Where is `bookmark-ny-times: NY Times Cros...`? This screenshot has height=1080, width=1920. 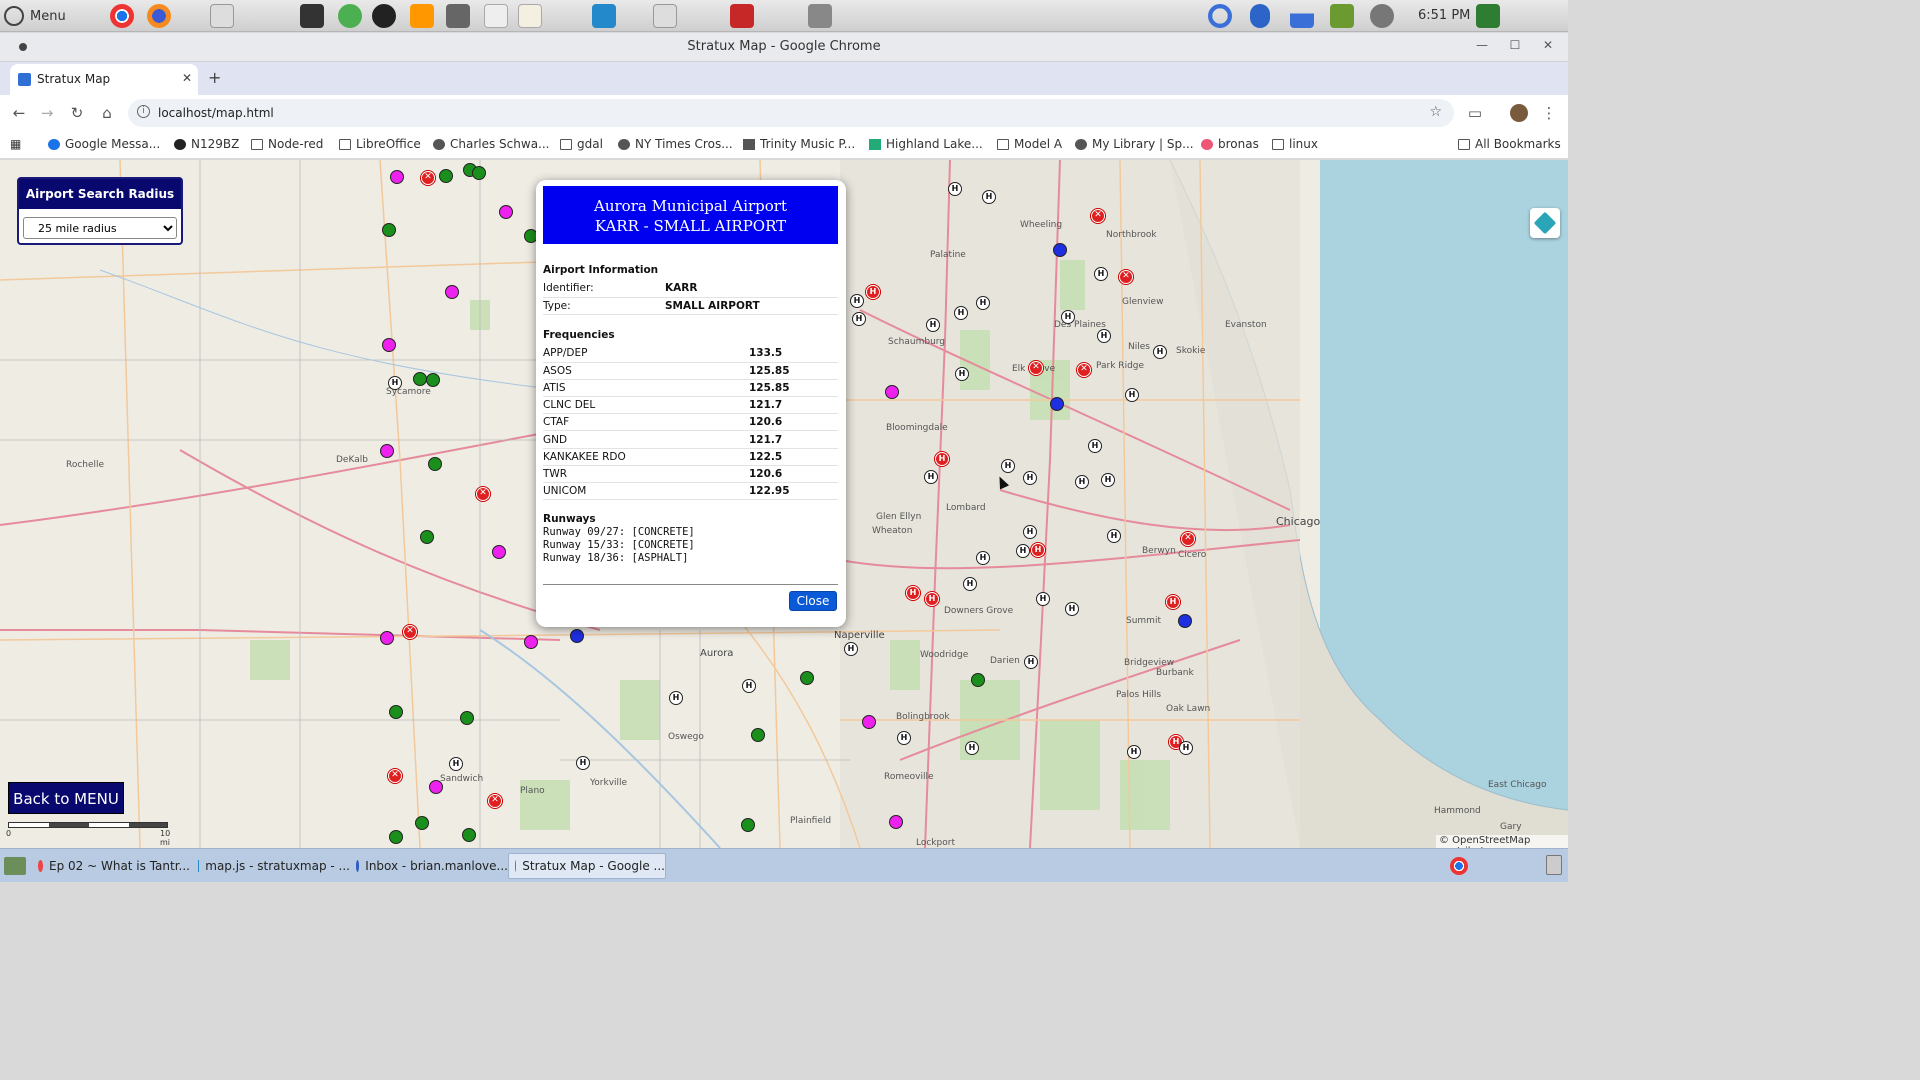 bookmark-ny-times: NY Times Cros... is located at coordinates (675, 144).